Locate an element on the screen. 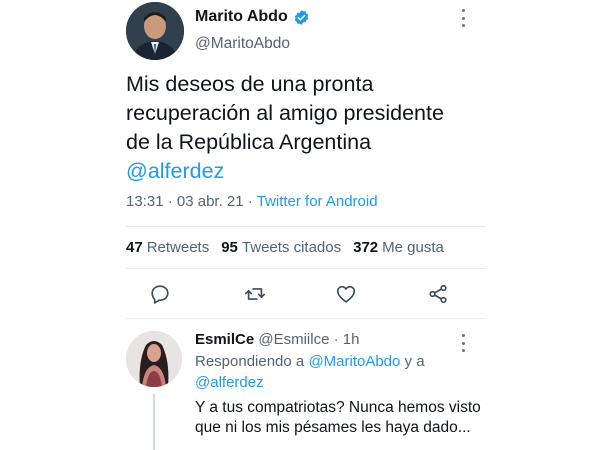 The image size is (600, 450). retweets-stat: 47 Retweets is located at coordinates (167, 247).